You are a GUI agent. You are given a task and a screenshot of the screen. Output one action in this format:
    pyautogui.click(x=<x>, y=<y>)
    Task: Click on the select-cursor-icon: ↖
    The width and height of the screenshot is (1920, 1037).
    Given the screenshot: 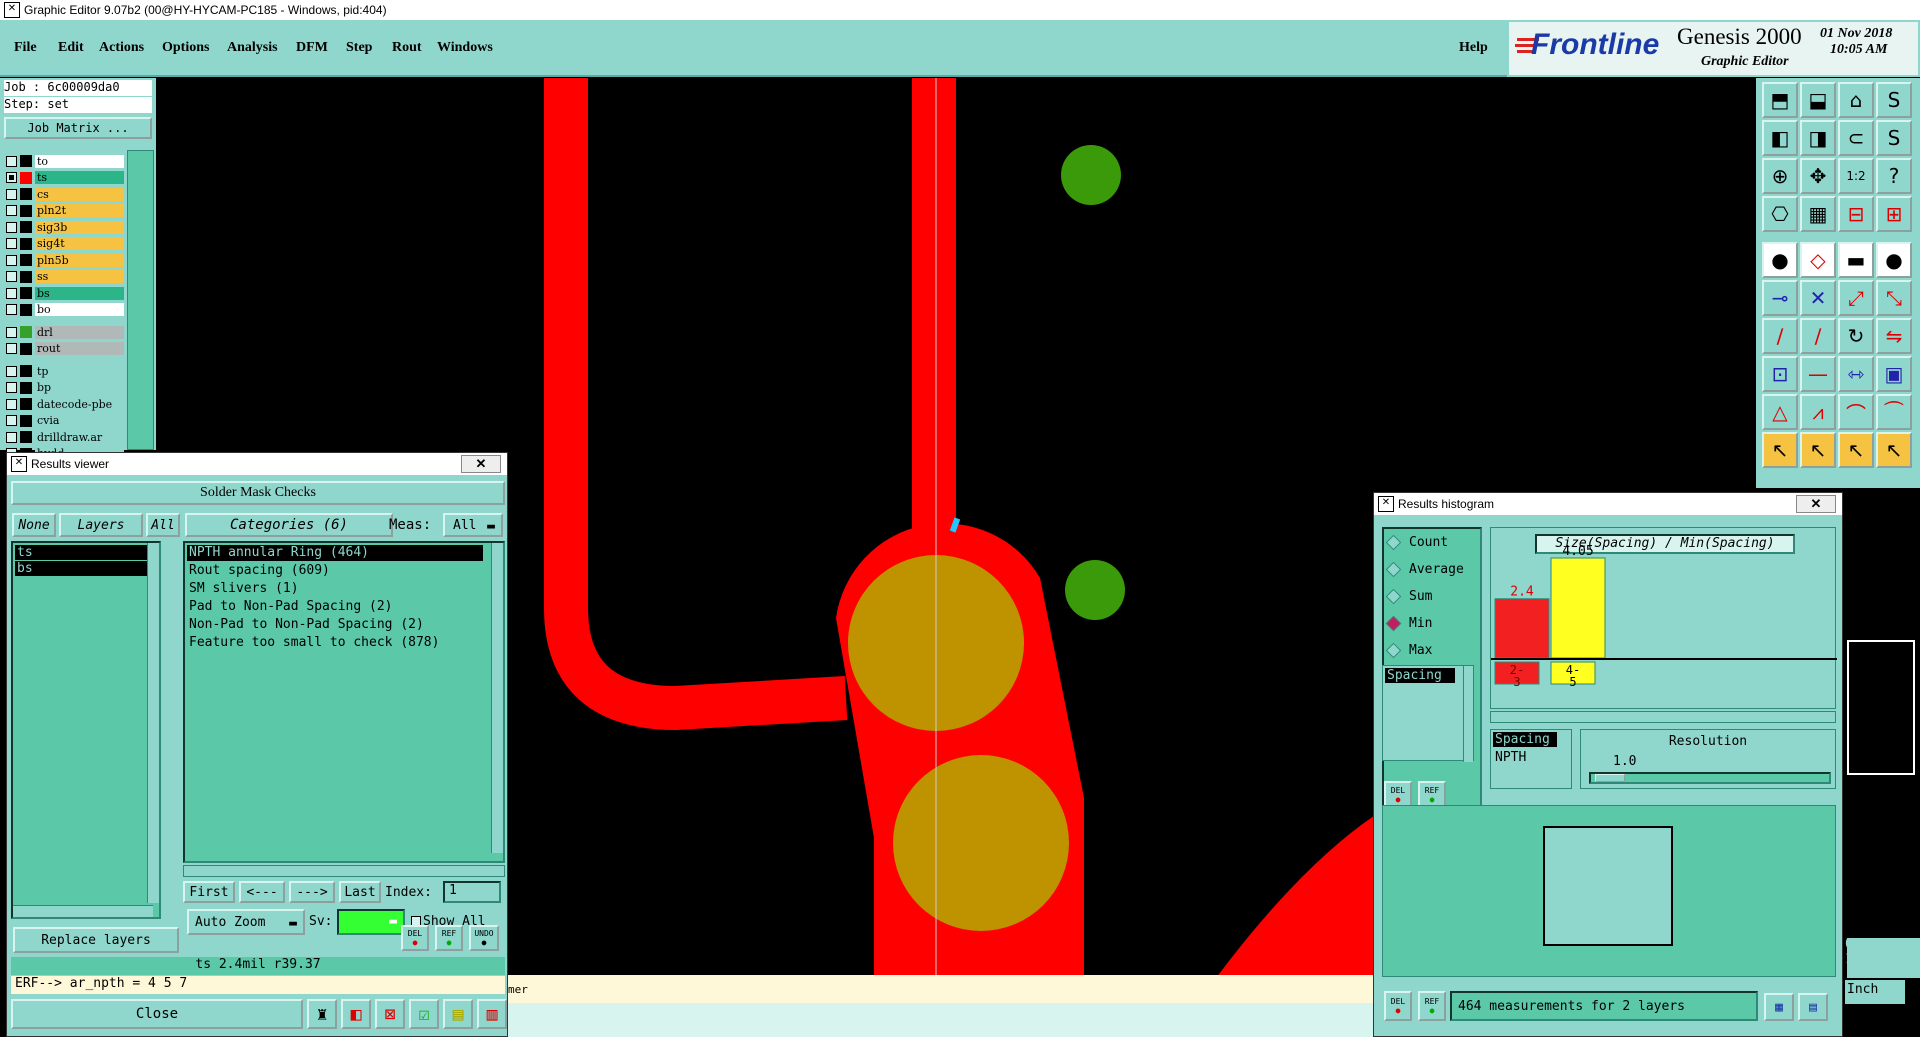 What is the action you would take?
    pyautogui.click(x=1818, y=450)
    